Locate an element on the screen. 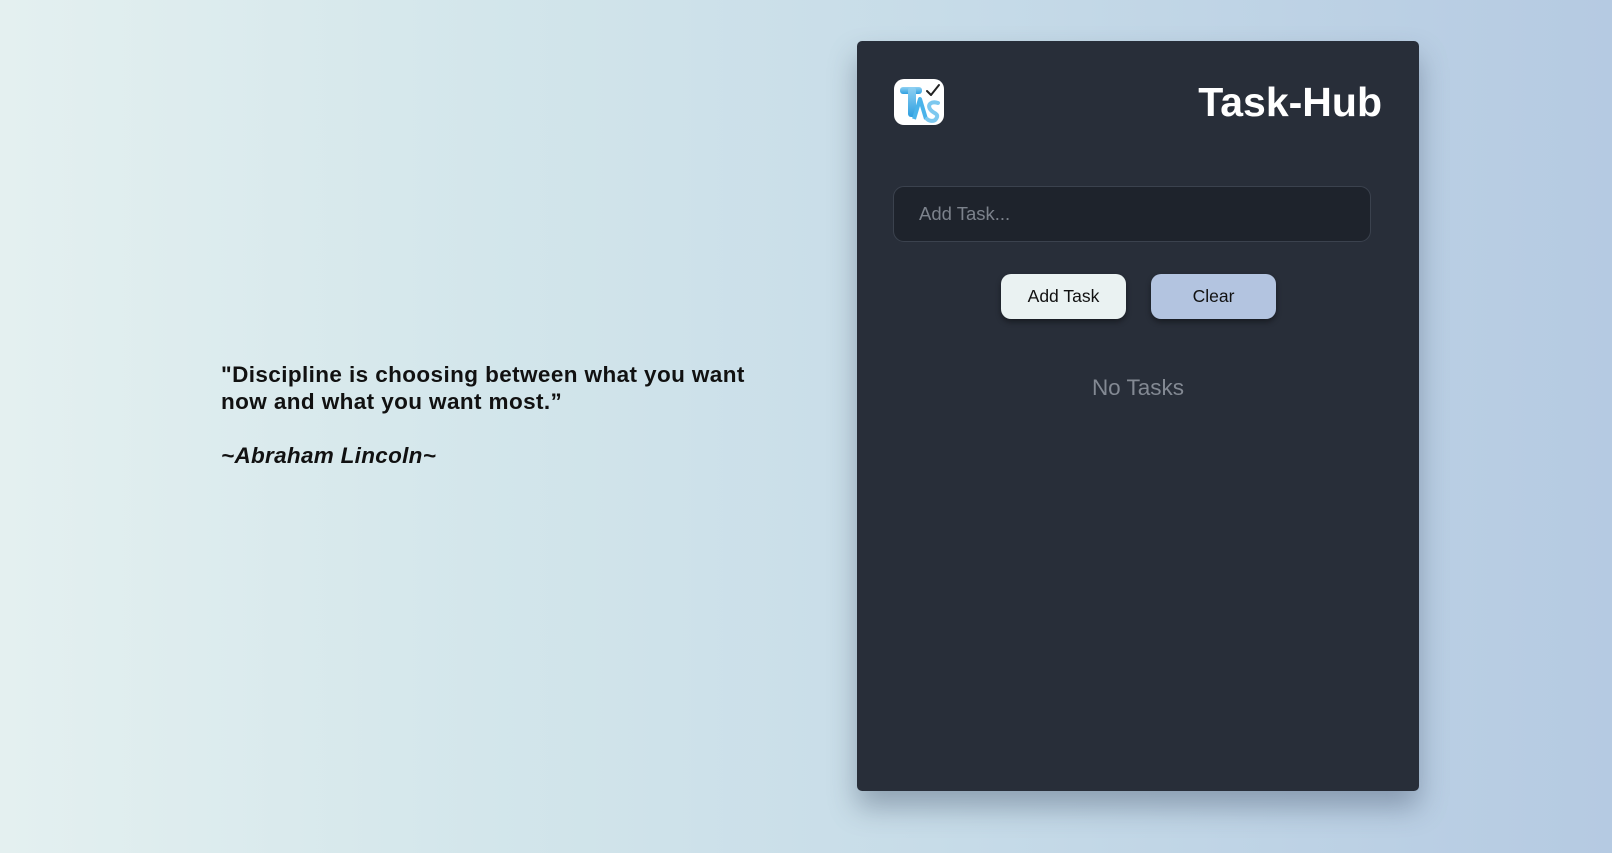 The height and width of the screenshot is (853, 1612). clear-button: Clear is located at coordinates (1213, 296).